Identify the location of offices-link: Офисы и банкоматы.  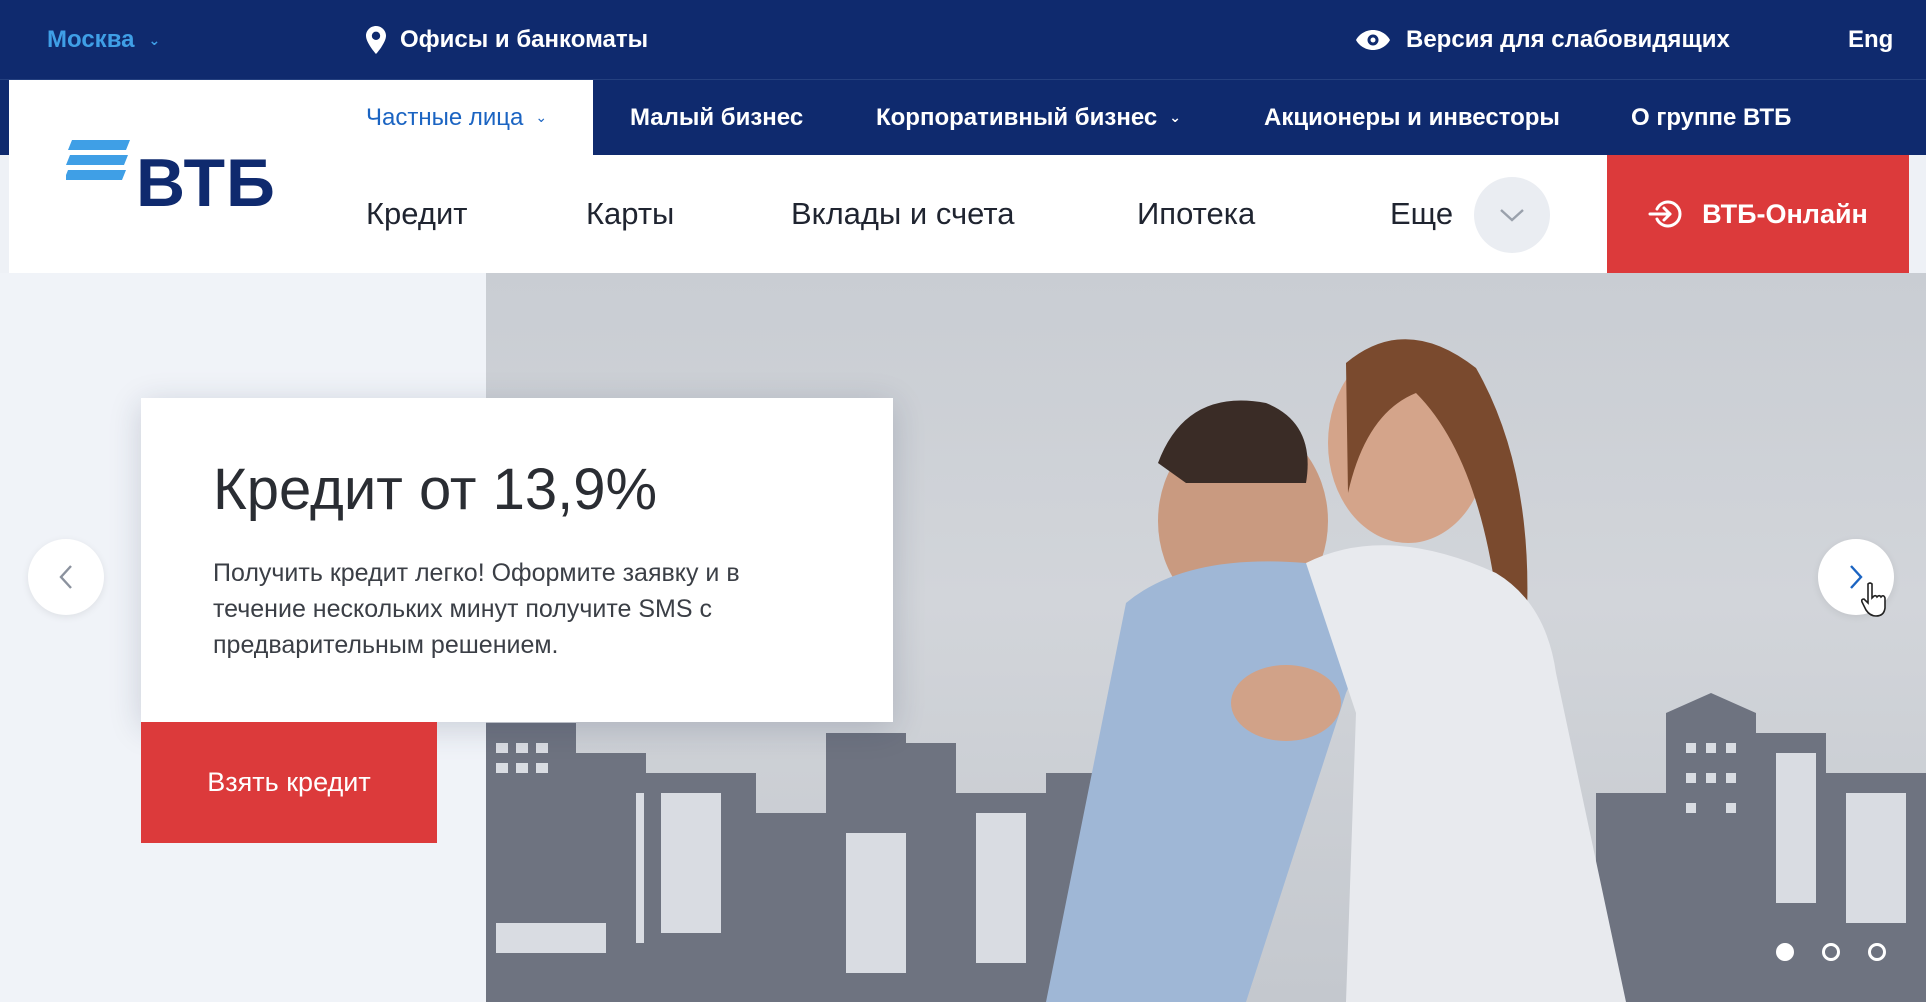
(507, 40).